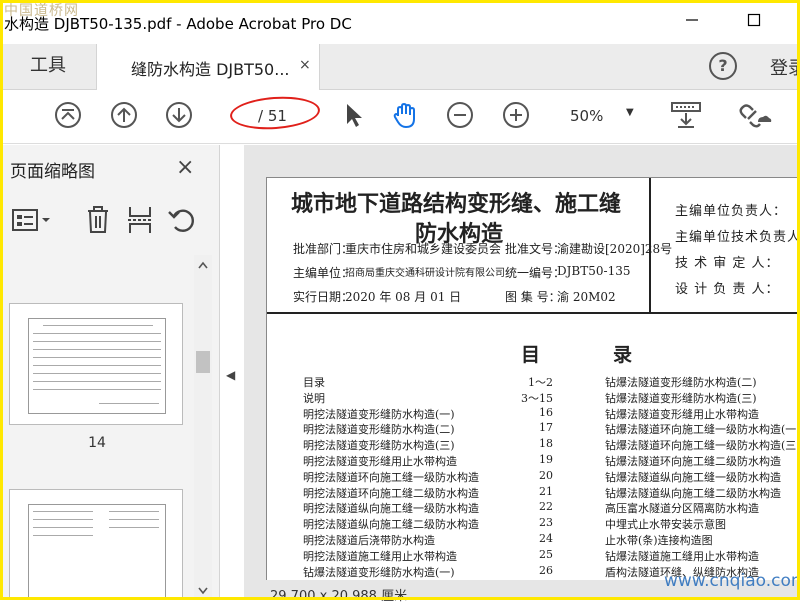 This screenshot has width=800, height=604. I want to click on scroll-up-icon, so click(203, 265).